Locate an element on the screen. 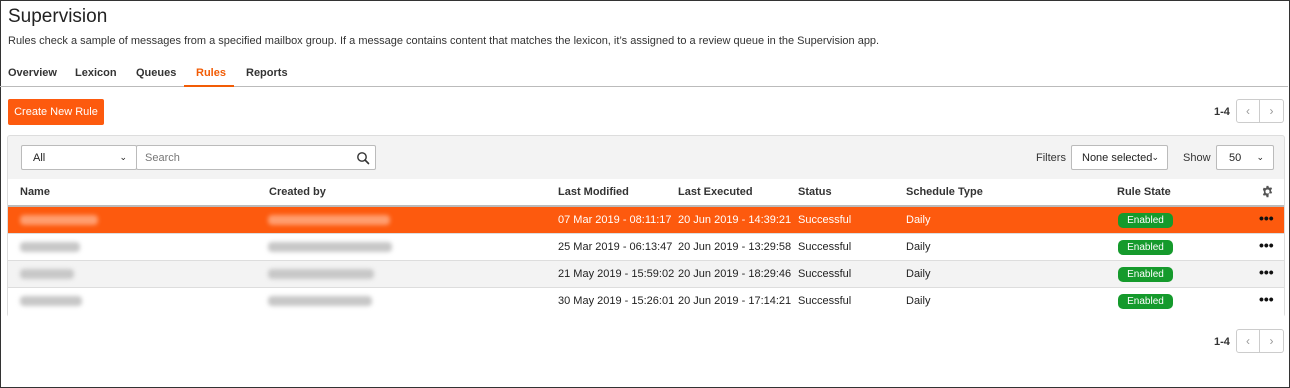  search-icon is located at coordinates (363, 158).